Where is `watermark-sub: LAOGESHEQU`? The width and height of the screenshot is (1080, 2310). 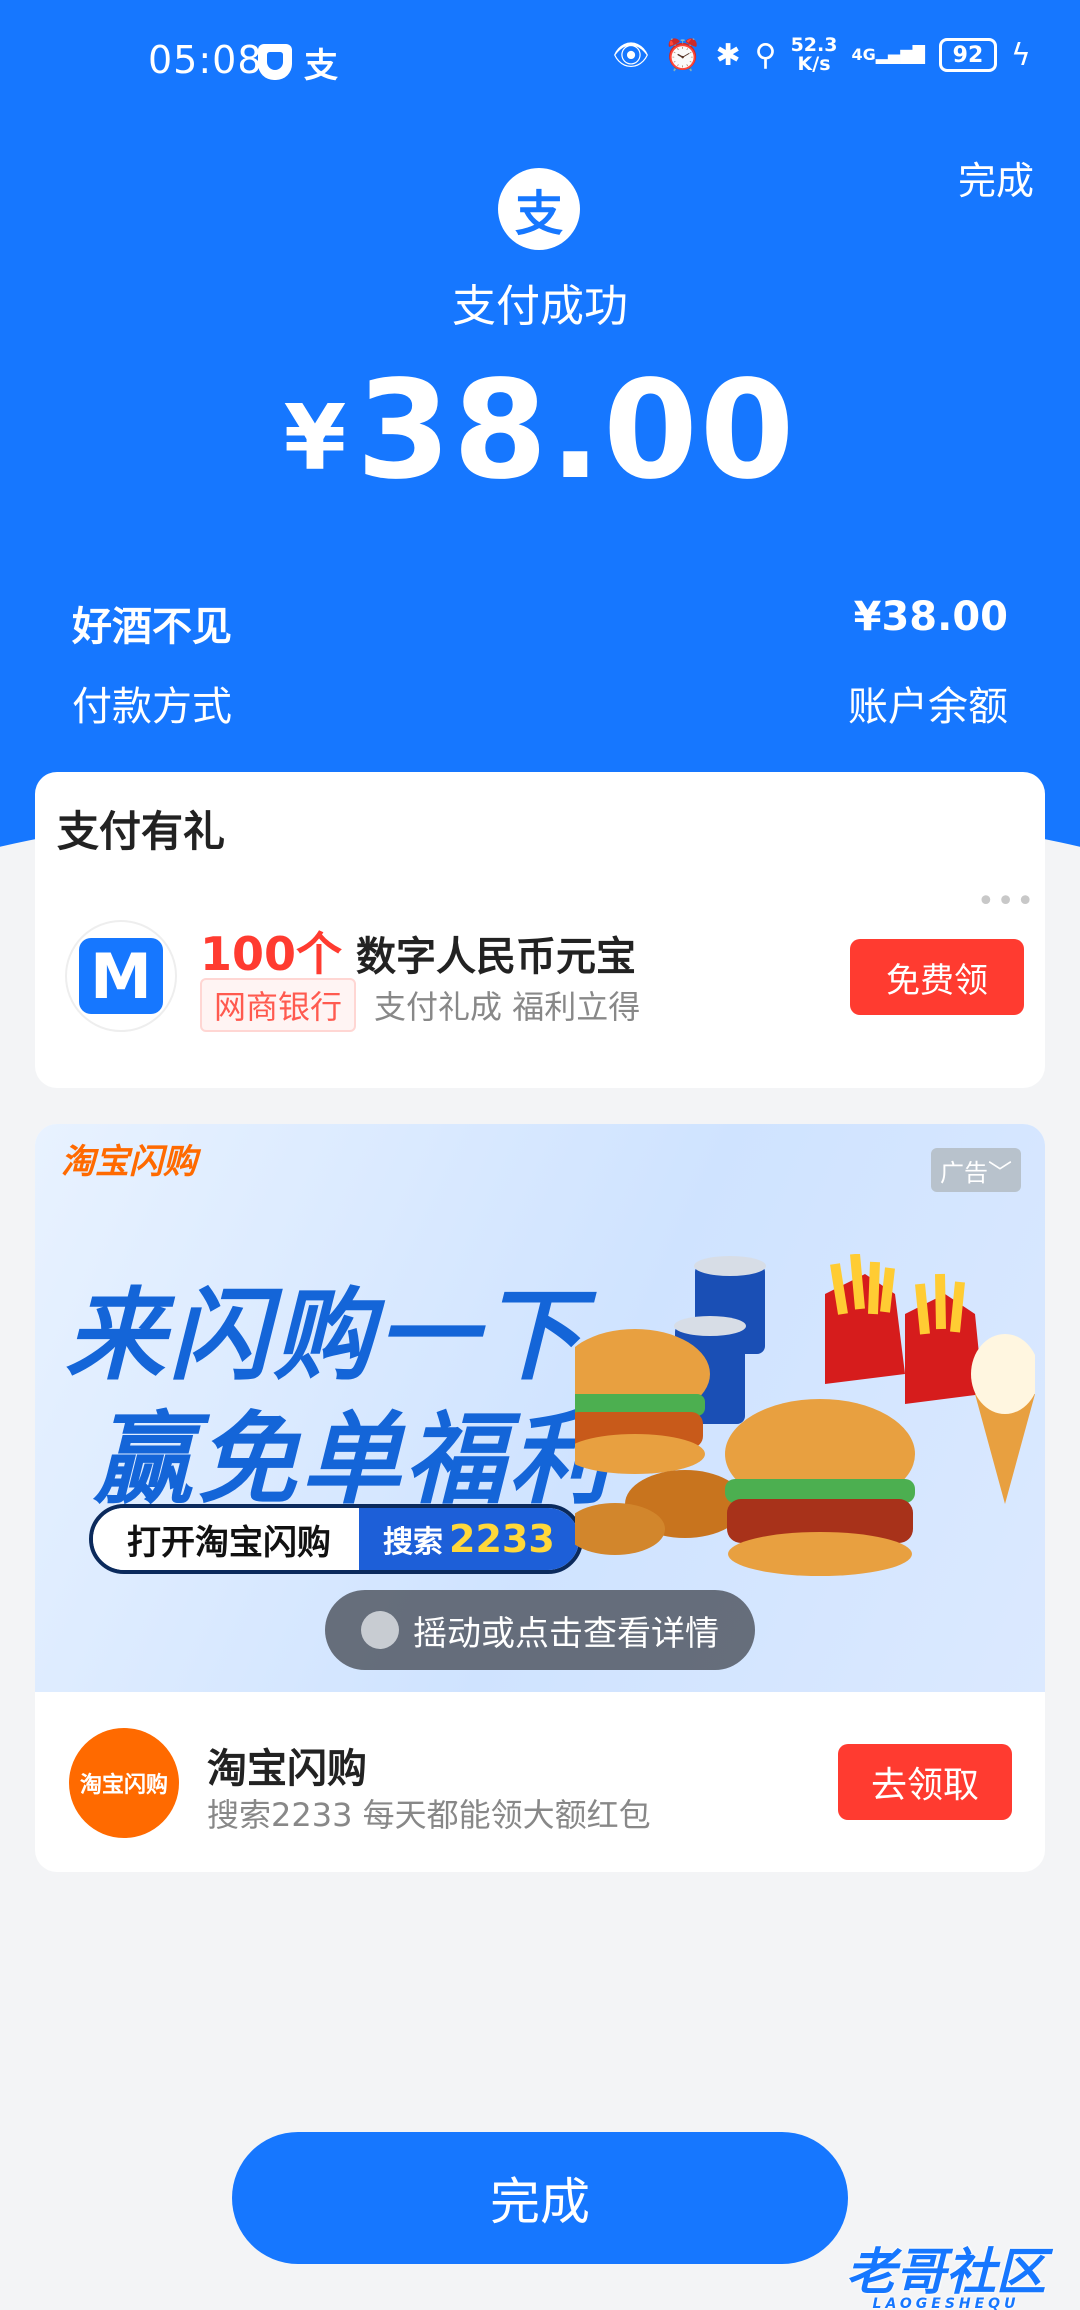
watermark-sub: LAOGESHEQU is located at coordinates (946, 2303).